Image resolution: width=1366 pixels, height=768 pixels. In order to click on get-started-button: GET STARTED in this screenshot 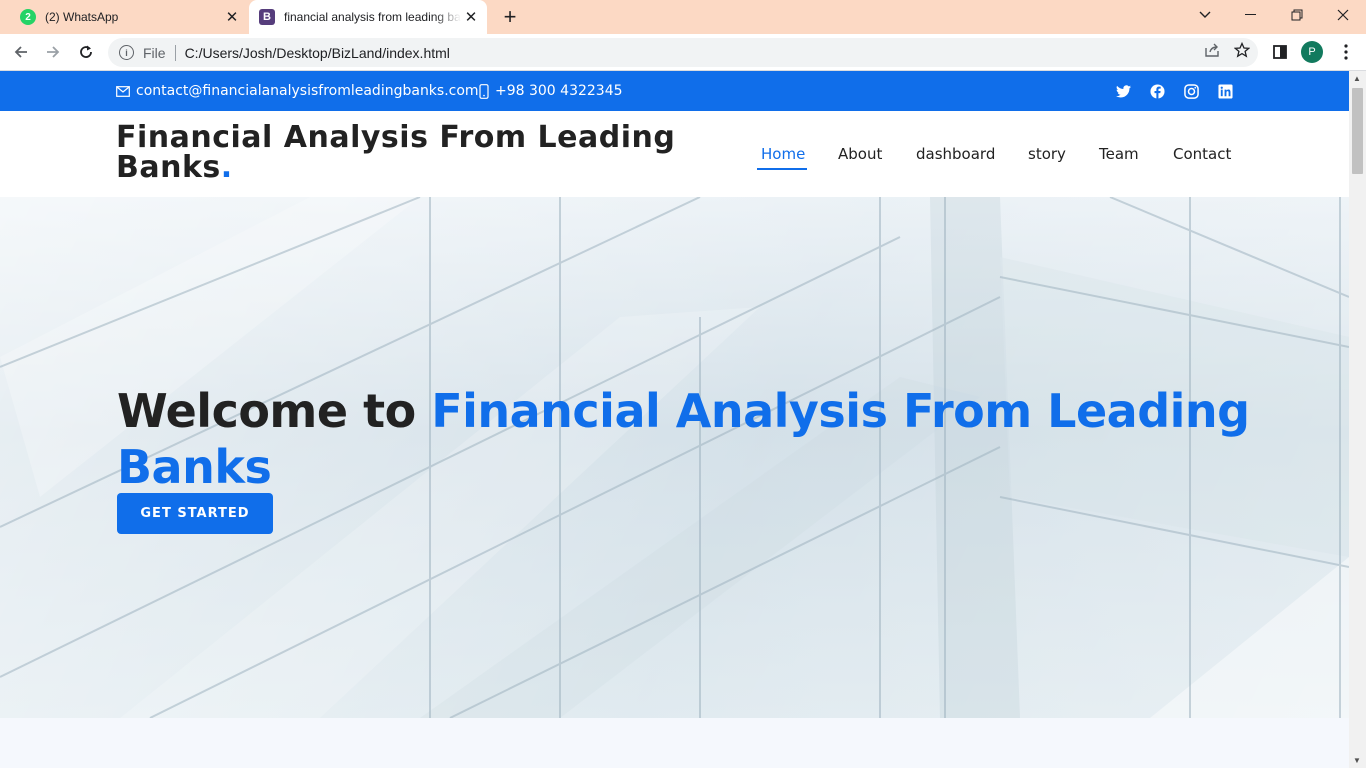, I will do `click(195, 513)`.